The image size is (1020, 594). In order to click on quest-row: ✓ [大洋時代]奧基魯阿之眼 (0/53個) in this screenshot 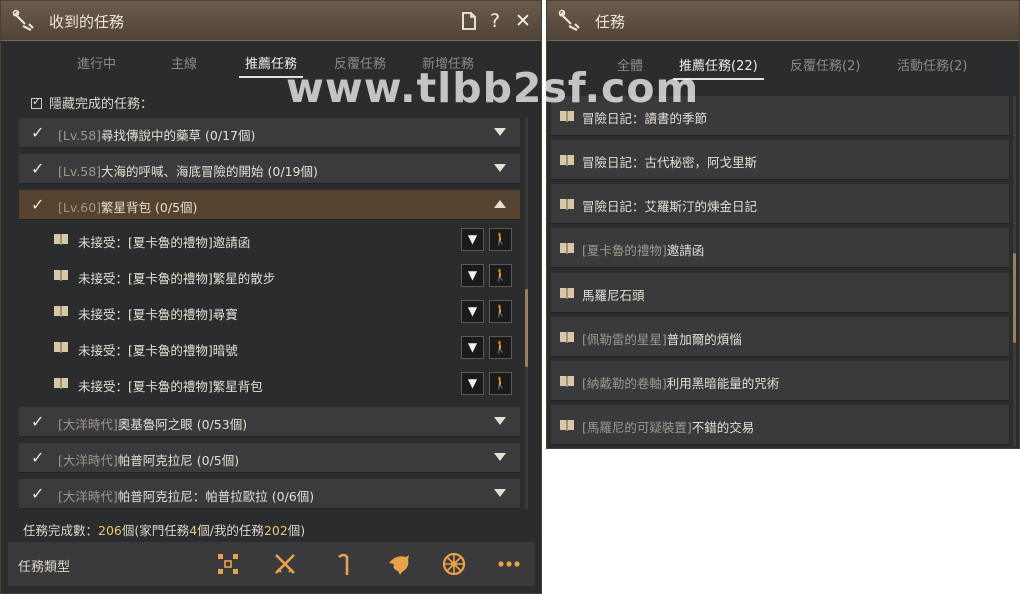, I will do `click(269, 422)`.